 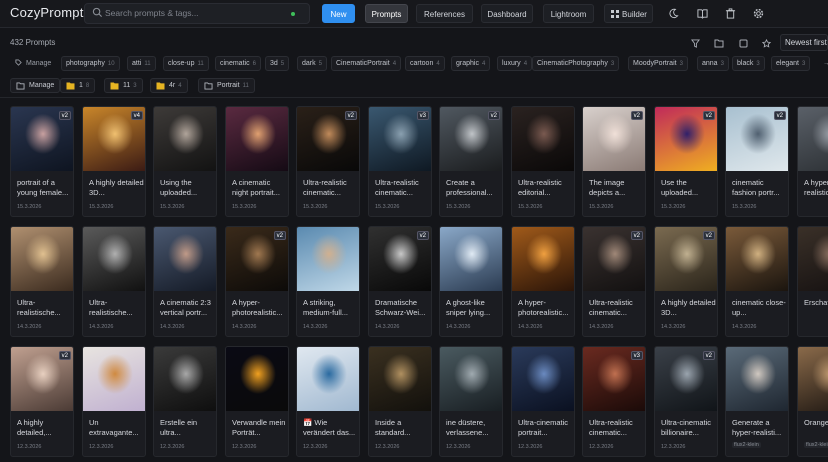 I want to click on select-button, so click(x=743, y=43).